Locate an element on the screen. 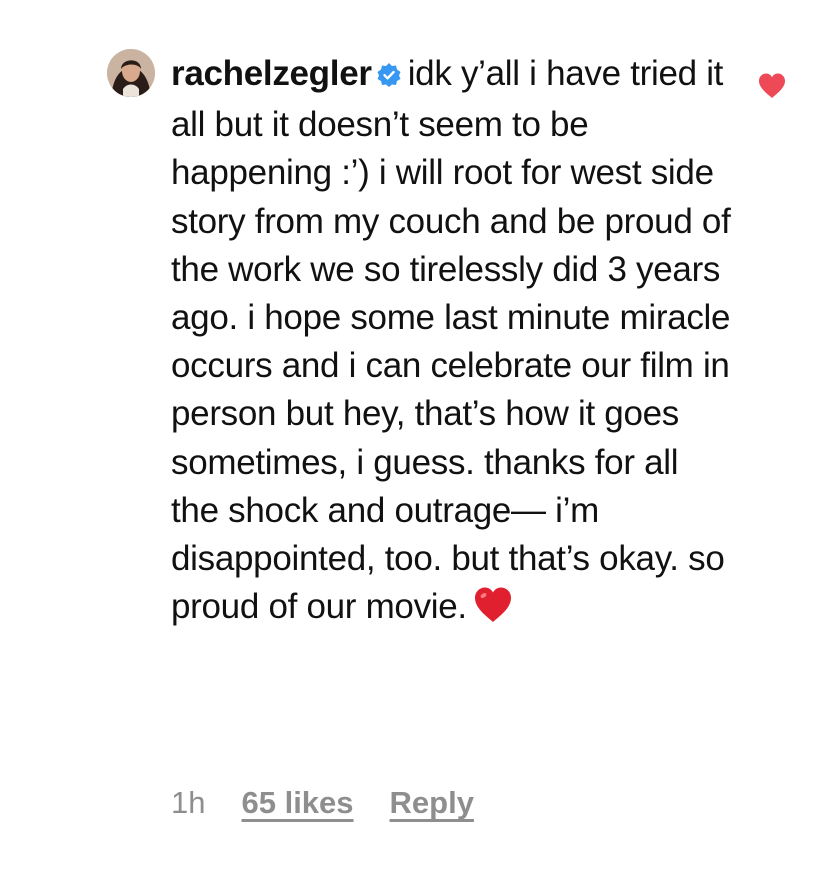 The height and width of the screenshot is (882, 828). like-button is located at coordinates (772, 86).